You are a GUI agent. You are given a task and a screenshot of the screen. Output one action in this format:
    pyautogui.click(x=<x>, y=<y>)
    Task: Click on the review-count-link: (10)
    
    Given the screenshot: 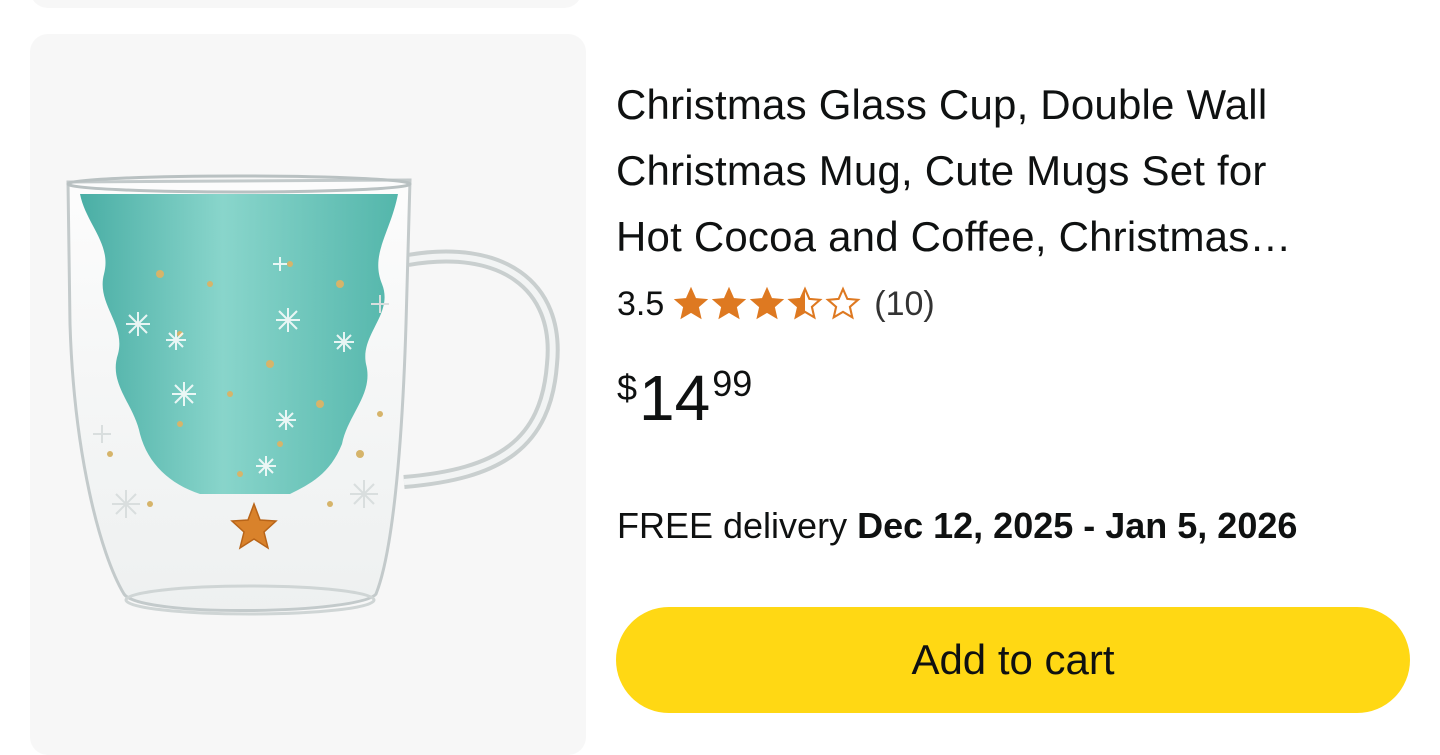 What is the action you would take?
    pyautogui.click(x=904, y=304)
    